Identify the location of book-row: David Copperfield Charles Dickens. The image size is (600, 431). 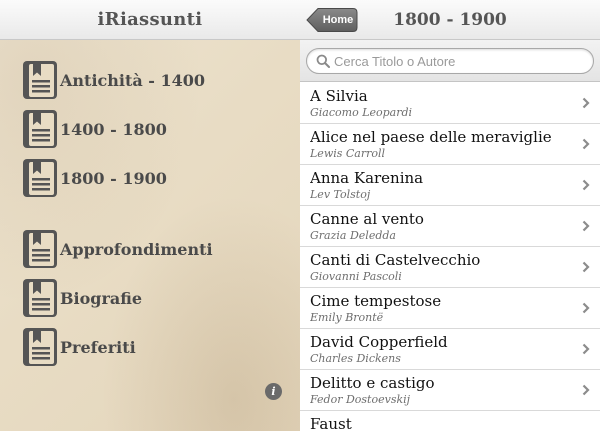
(450, 349).